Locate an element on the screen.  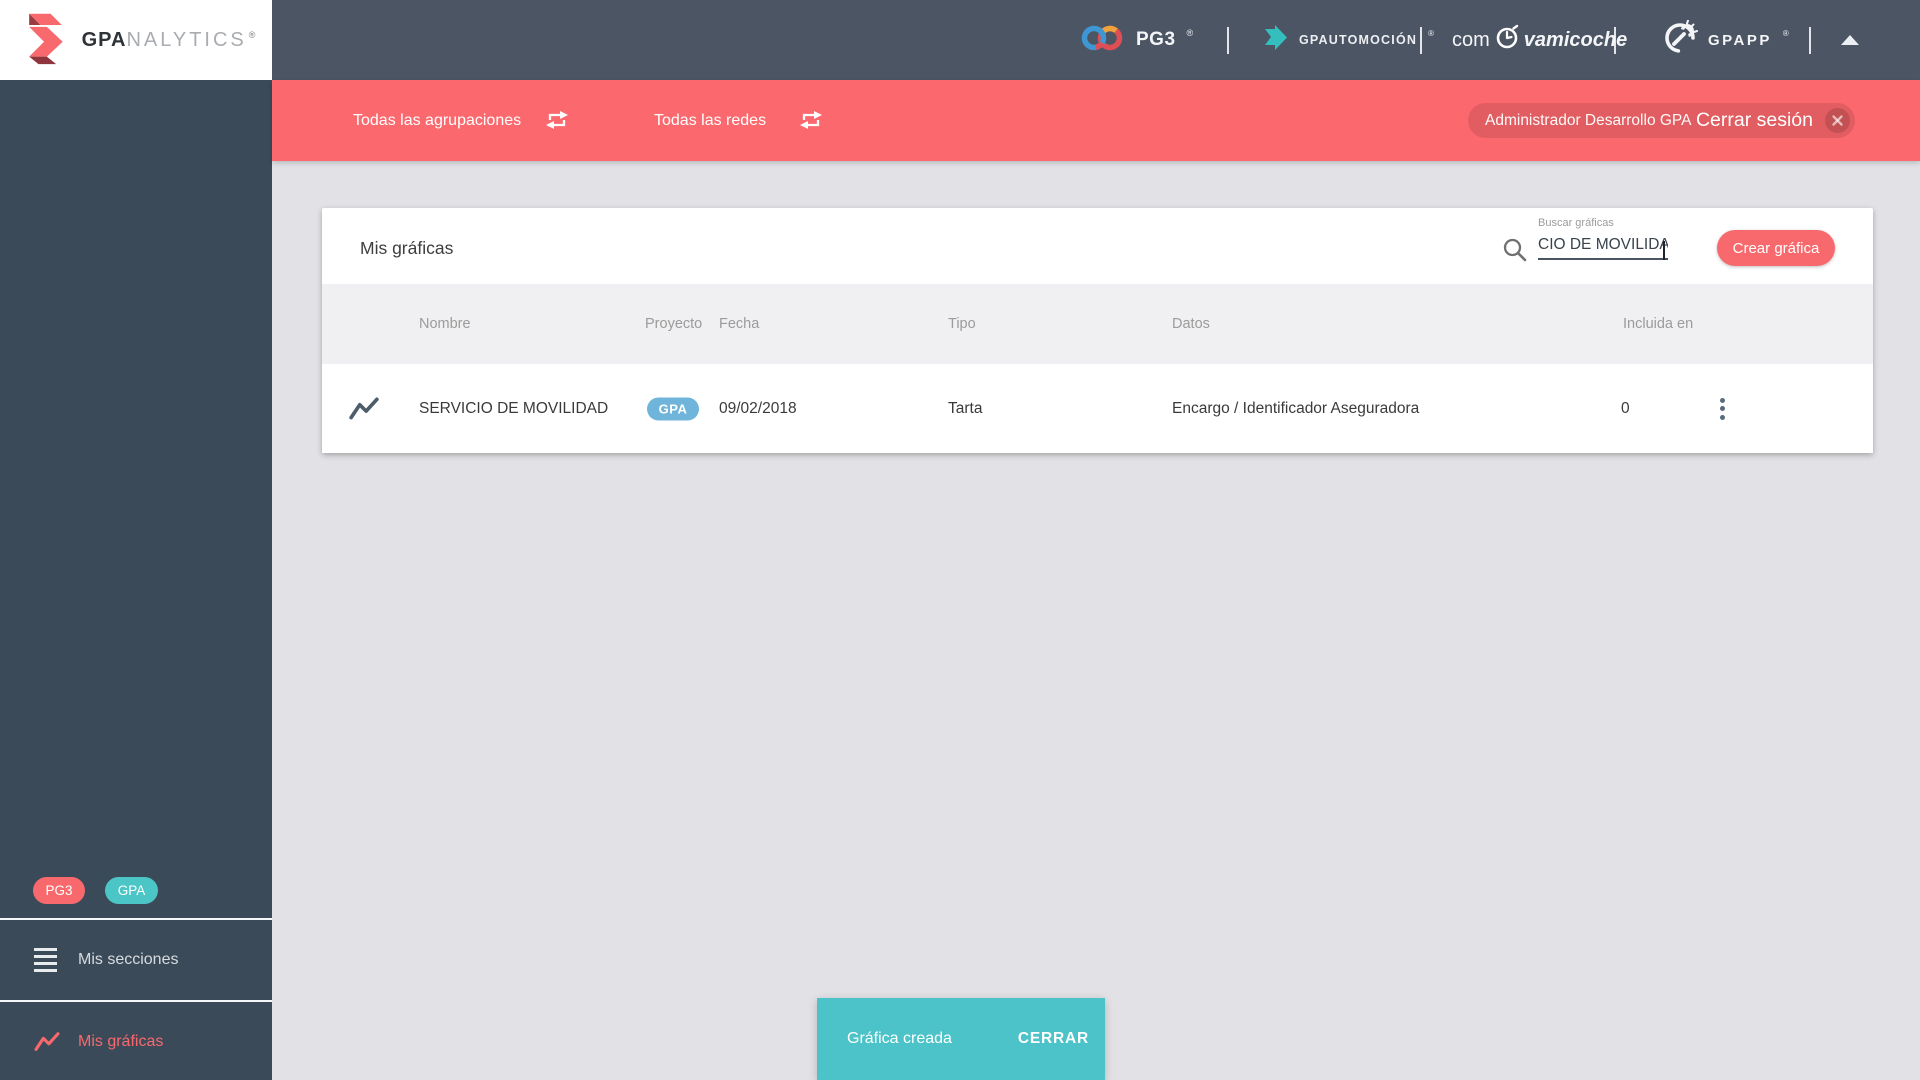
sidebar-item-label: Mis secciones is located at coordinates (128, 959).